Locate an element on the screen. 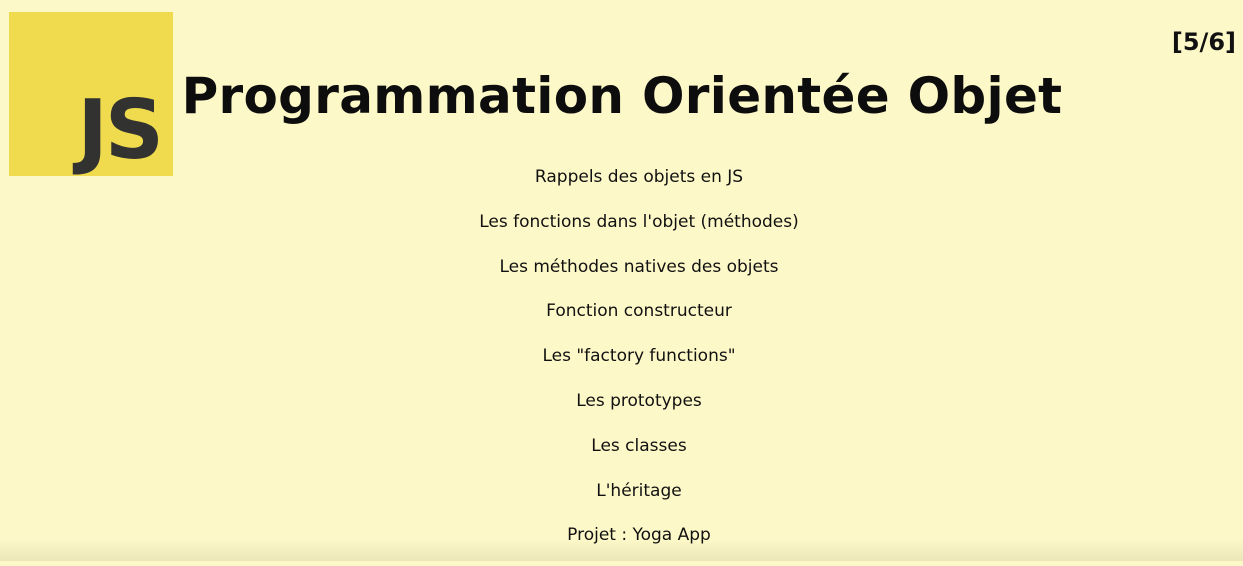 The height and width of the screenshot is (566, 1243). bottom-shadow is located at coordinates (621, 550).